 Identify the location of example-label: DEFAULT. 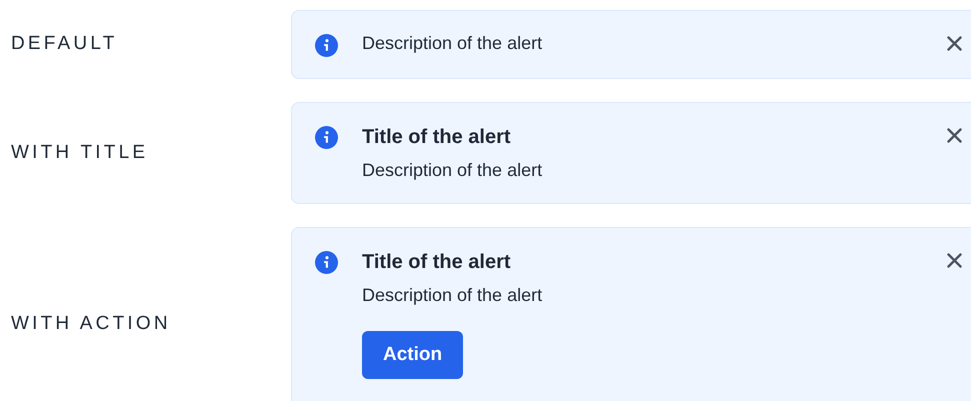
(64, 44).